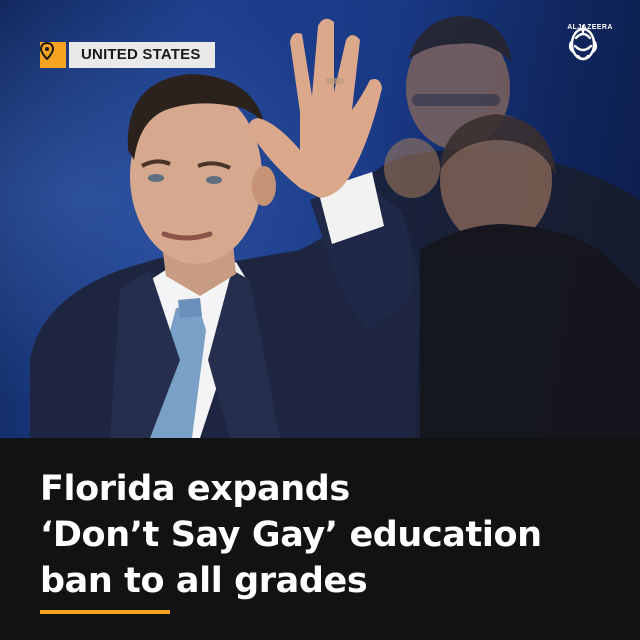  I want to click on location-tag: UNITED STATES, so click(127, 55).